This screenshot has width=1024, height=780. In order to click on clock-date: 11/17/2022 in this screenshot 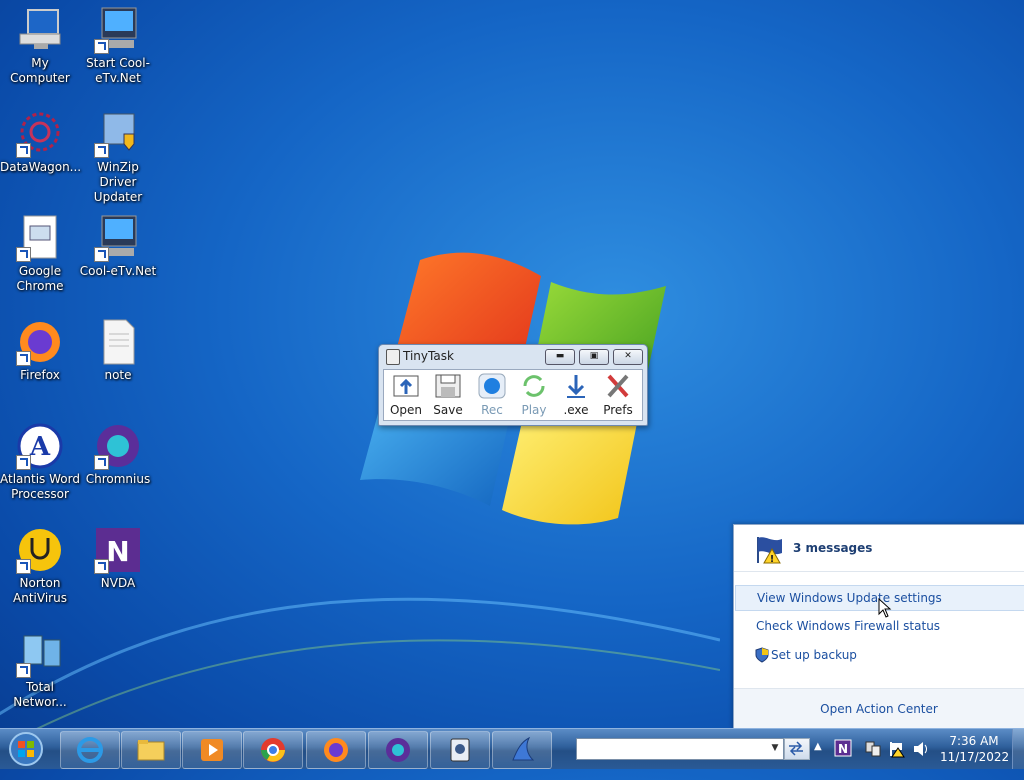, I will do `click(975, 757)`.